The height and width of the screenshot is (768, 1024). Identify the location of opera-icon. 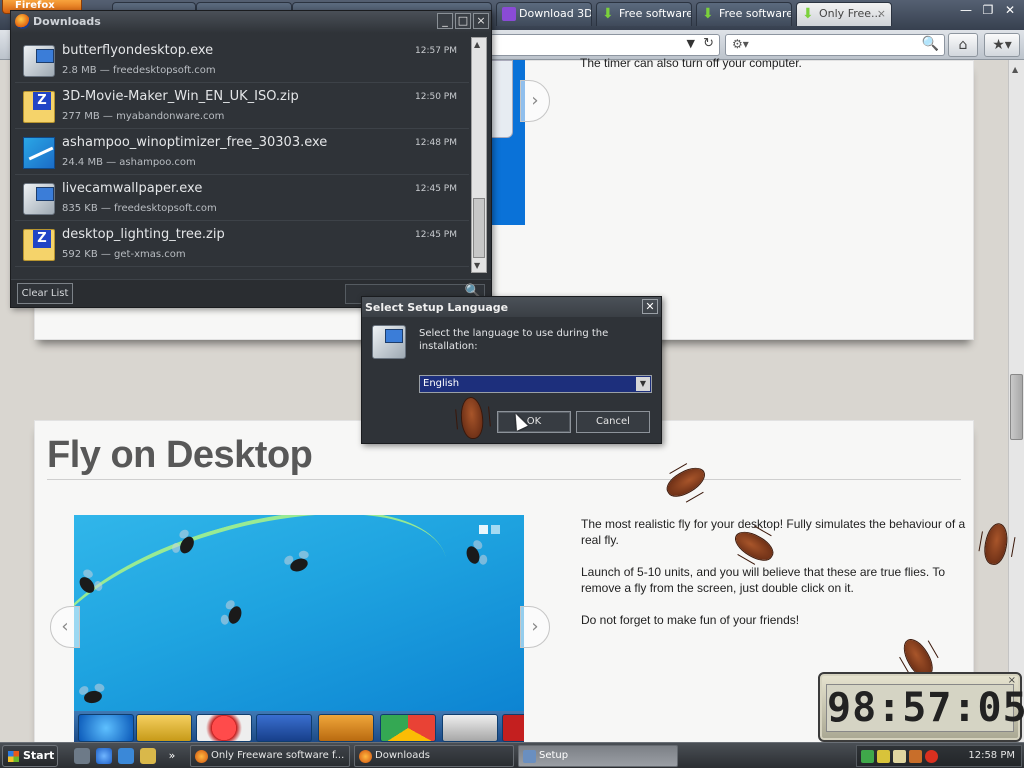
(224, 728).